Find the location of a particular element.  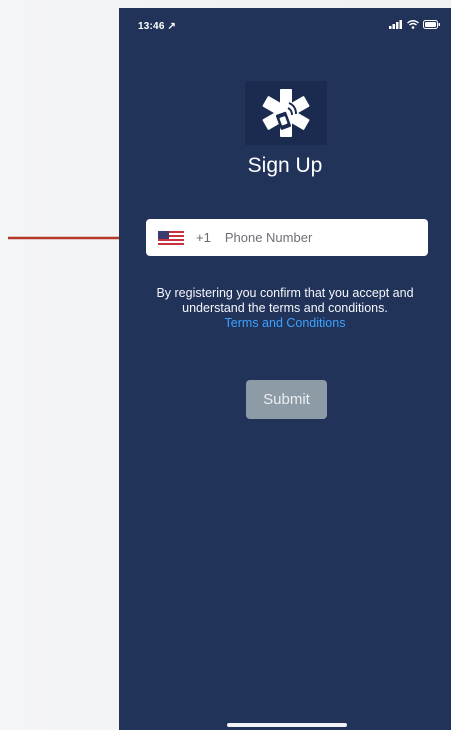

wifi-icon is located at coordinates (413, 24).